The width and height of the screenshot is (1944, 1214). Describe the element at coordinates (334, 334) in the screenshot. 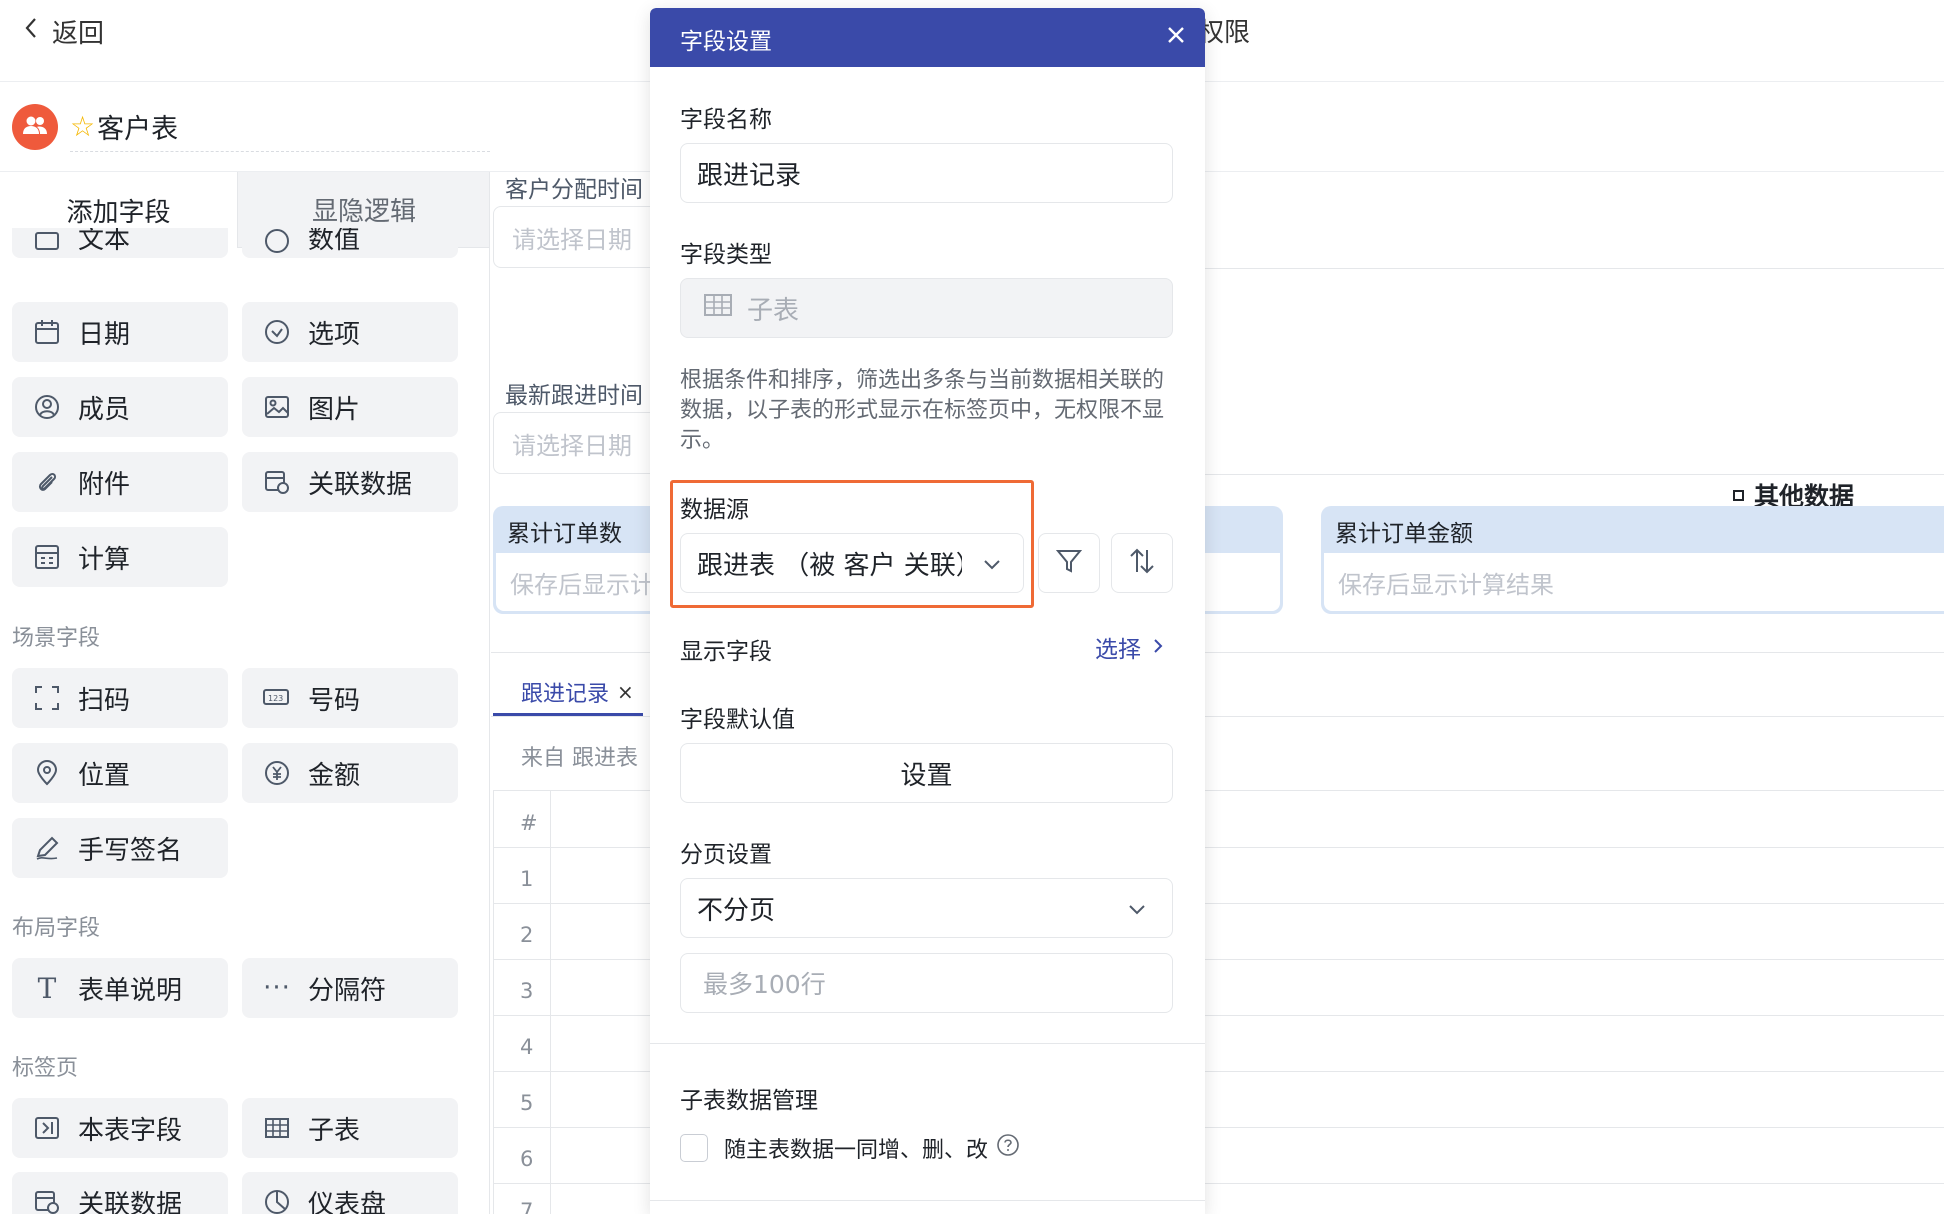

I see `field-option-label: 选项` at that location.